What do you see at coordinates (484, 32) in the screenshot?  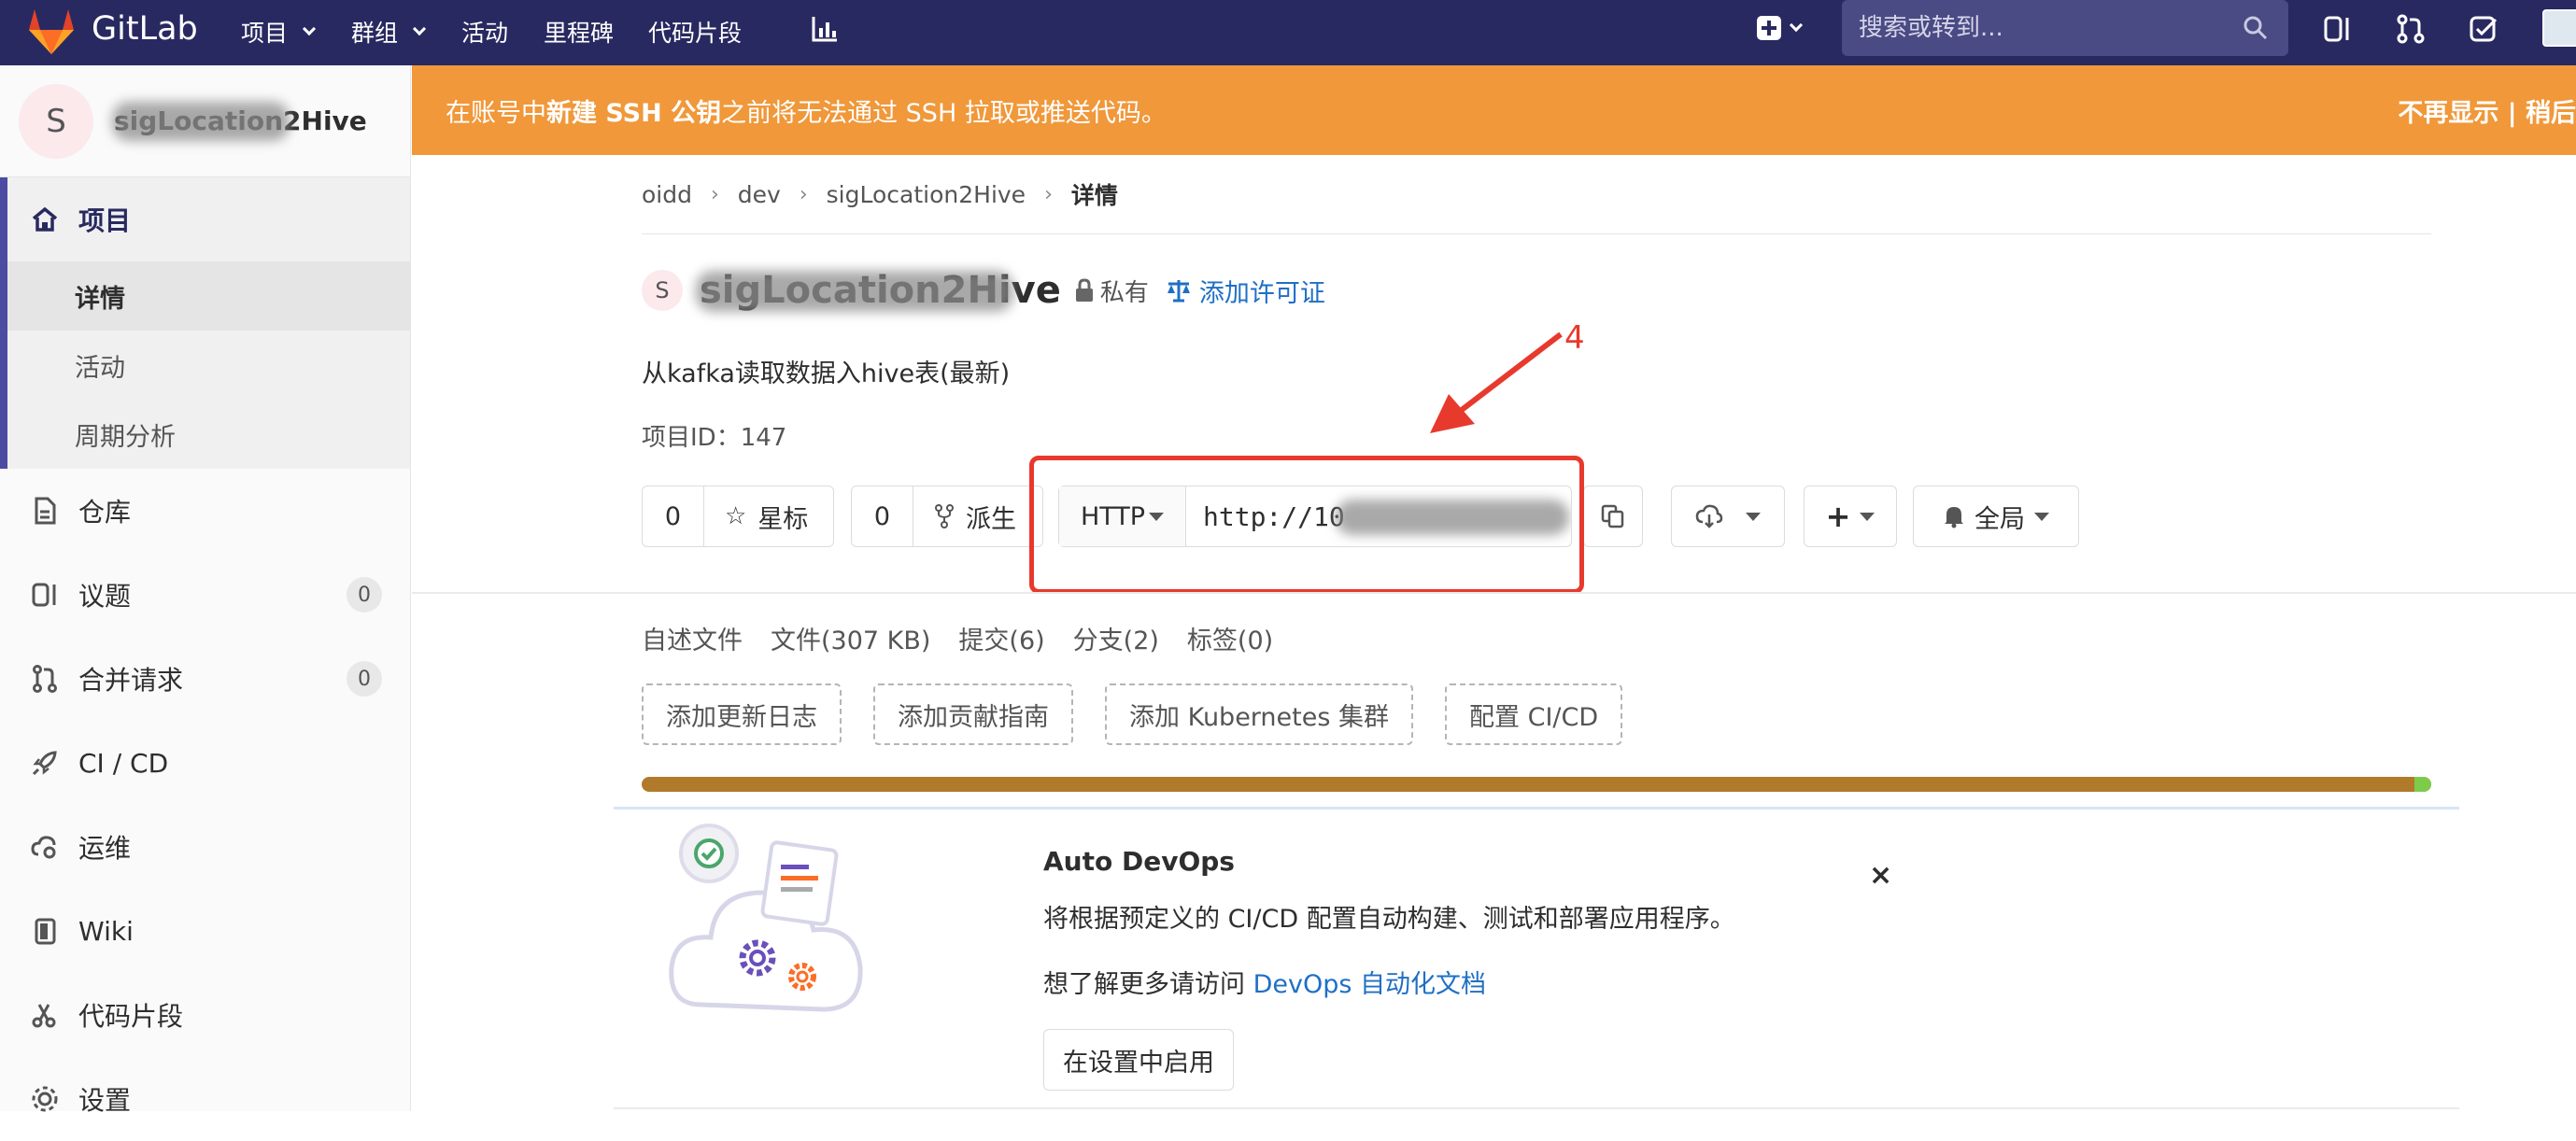 I see `nav-activity: 活动` at bounding box center [484, 32].